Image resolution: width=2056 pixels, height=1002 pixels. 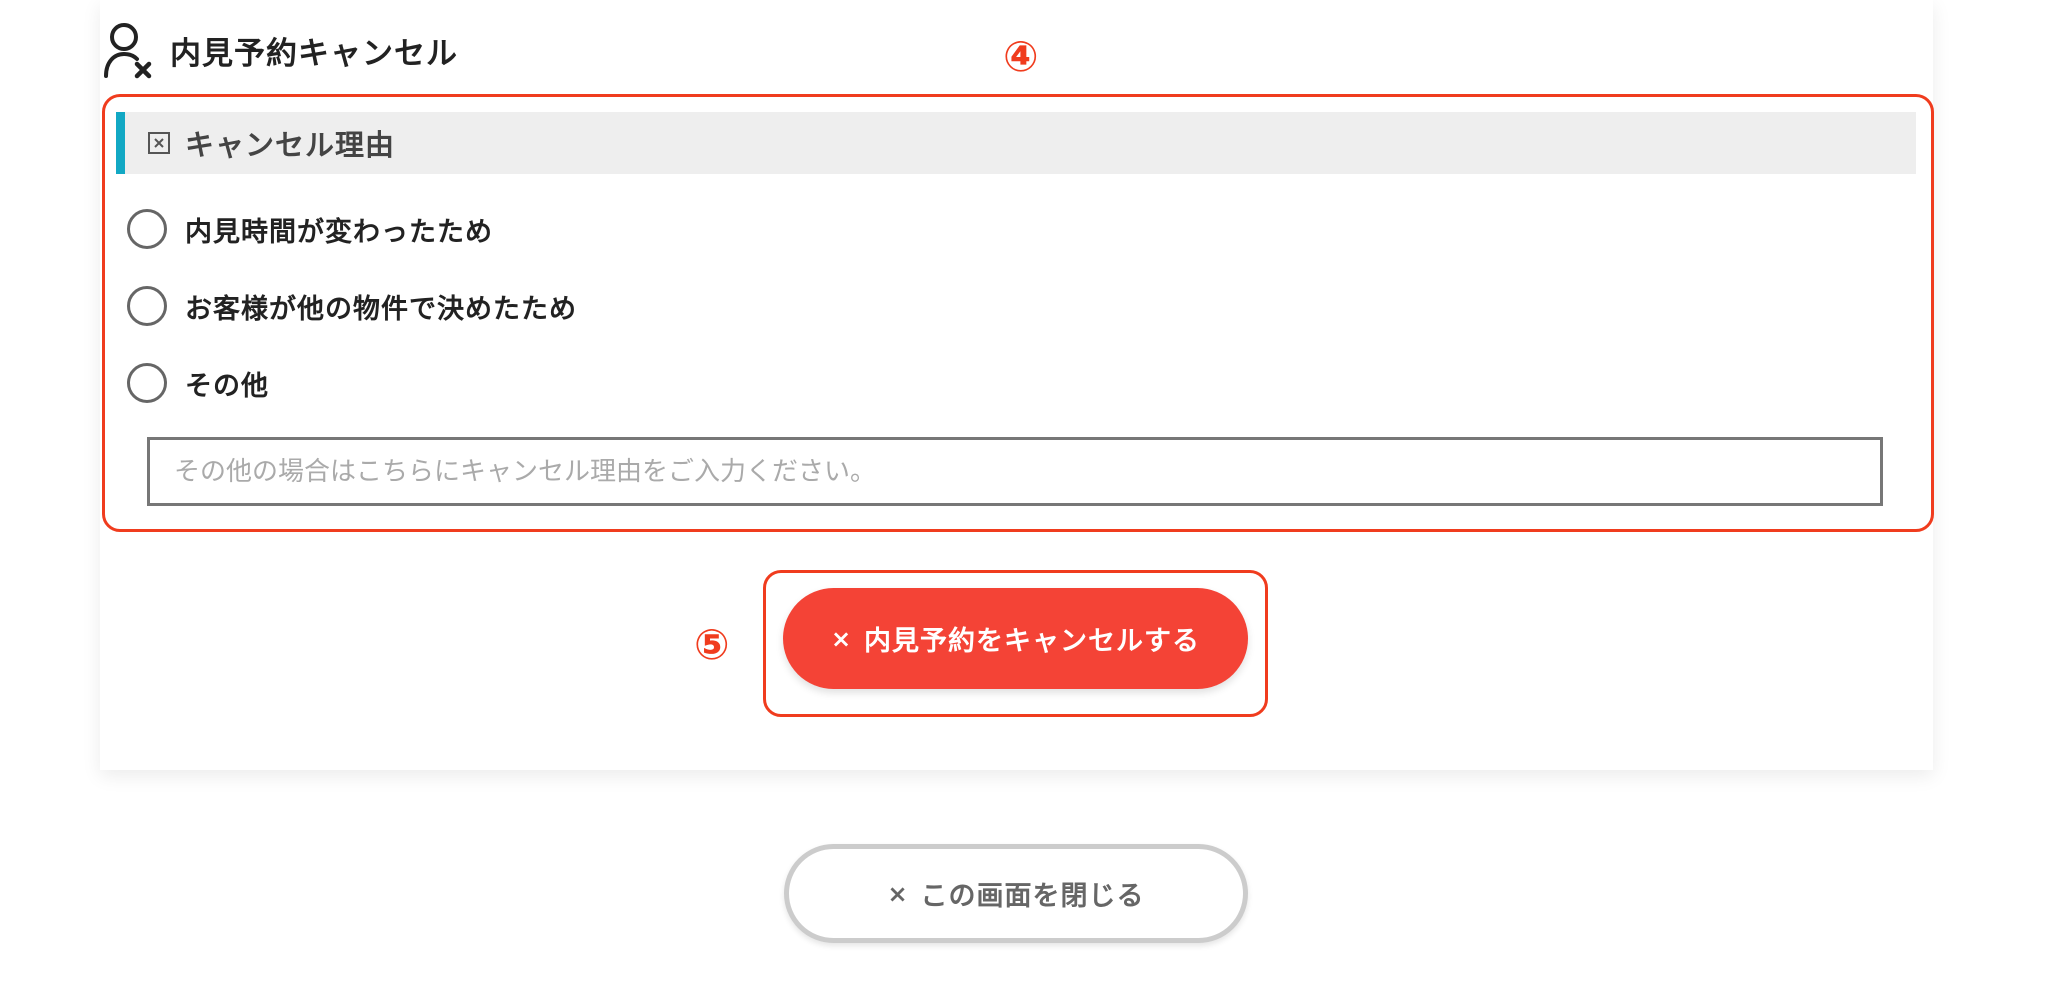 I want to click on radio-option-schedule-changed: 内見時間が変わったため, so click(x=310, y=229).